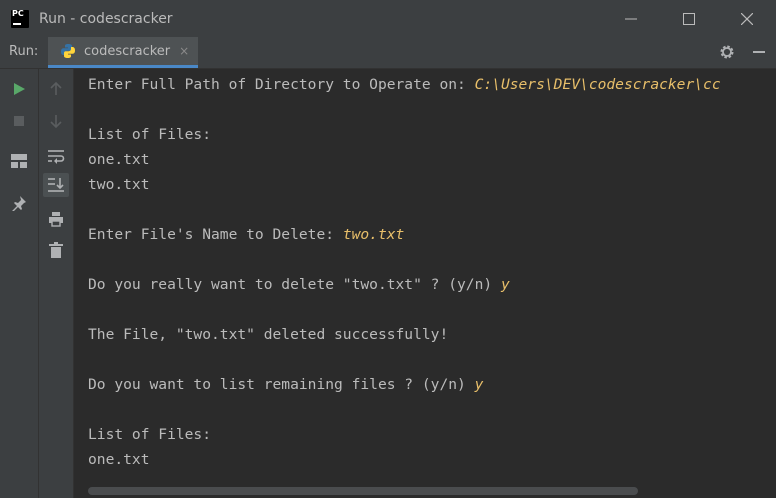 This screenshot has width=776, height=498. I want to click on horizontal-scrollbar, so click(418, 492).